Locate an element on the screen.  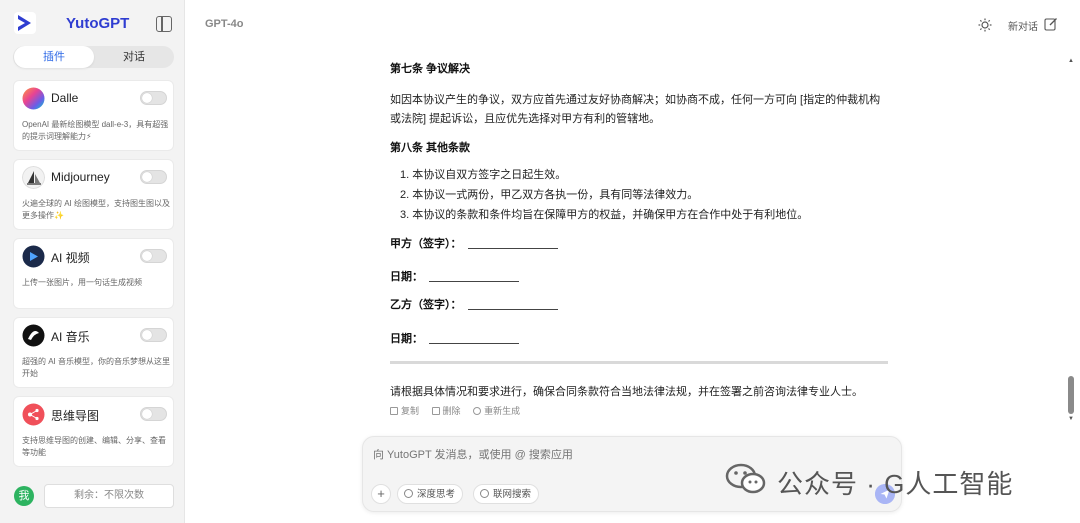
plugin-name: Dalle is located at coordinates (65, 98).